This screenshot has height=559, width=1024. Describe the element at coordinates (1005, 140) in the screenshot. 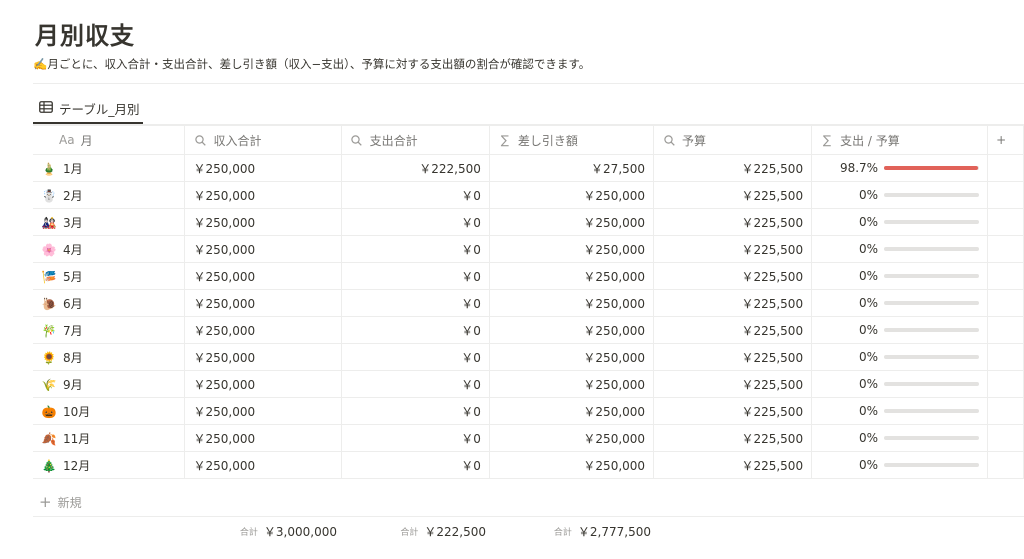

I see `add-column-button: +` at that location.